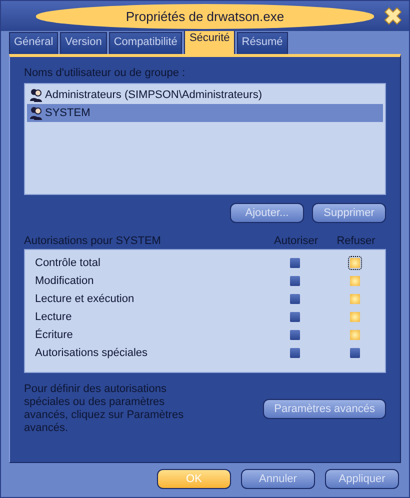  I want to click on permission-name: Lecture et exécution, so click(85, 299).